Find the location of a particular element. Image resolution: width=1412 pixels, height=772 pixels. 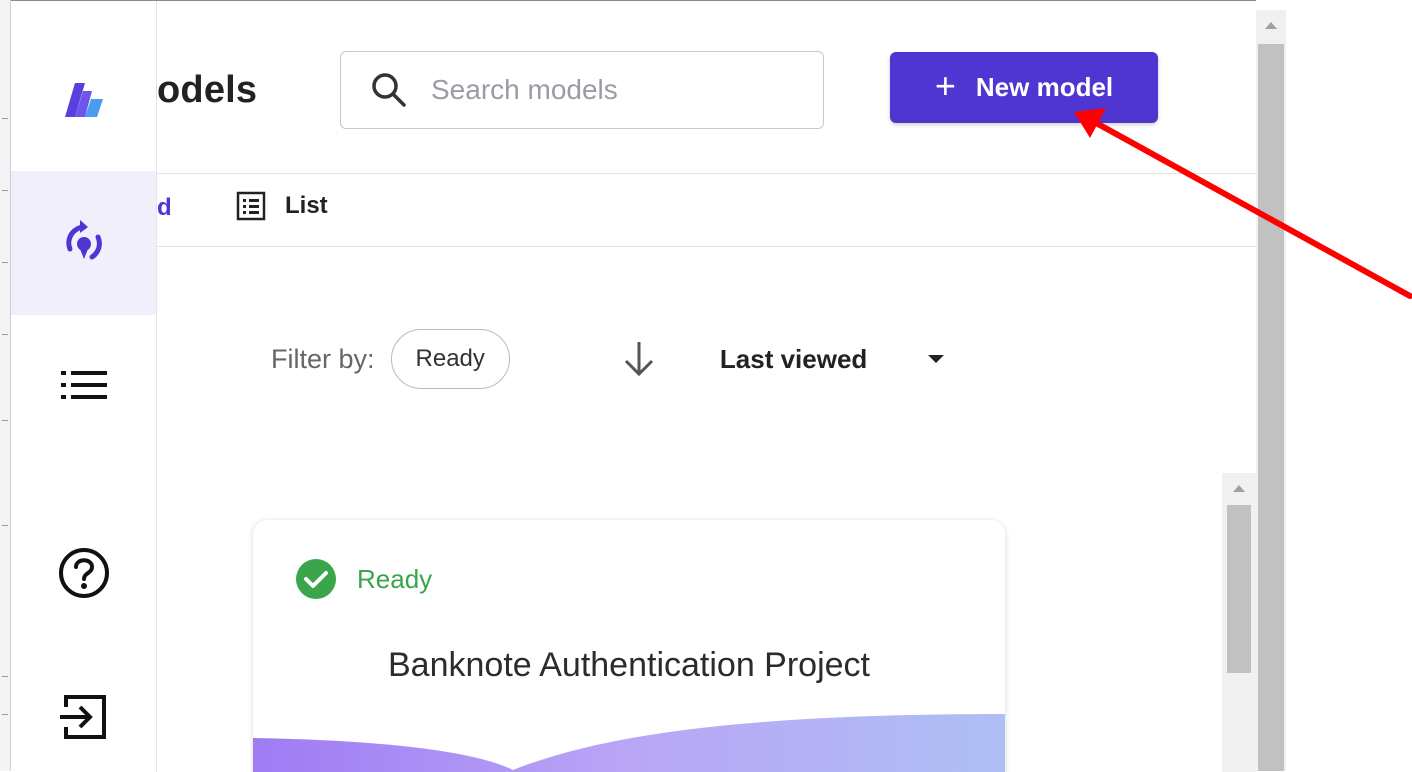

filter-chip-ready: Ready is located at coordinates (450, 359).